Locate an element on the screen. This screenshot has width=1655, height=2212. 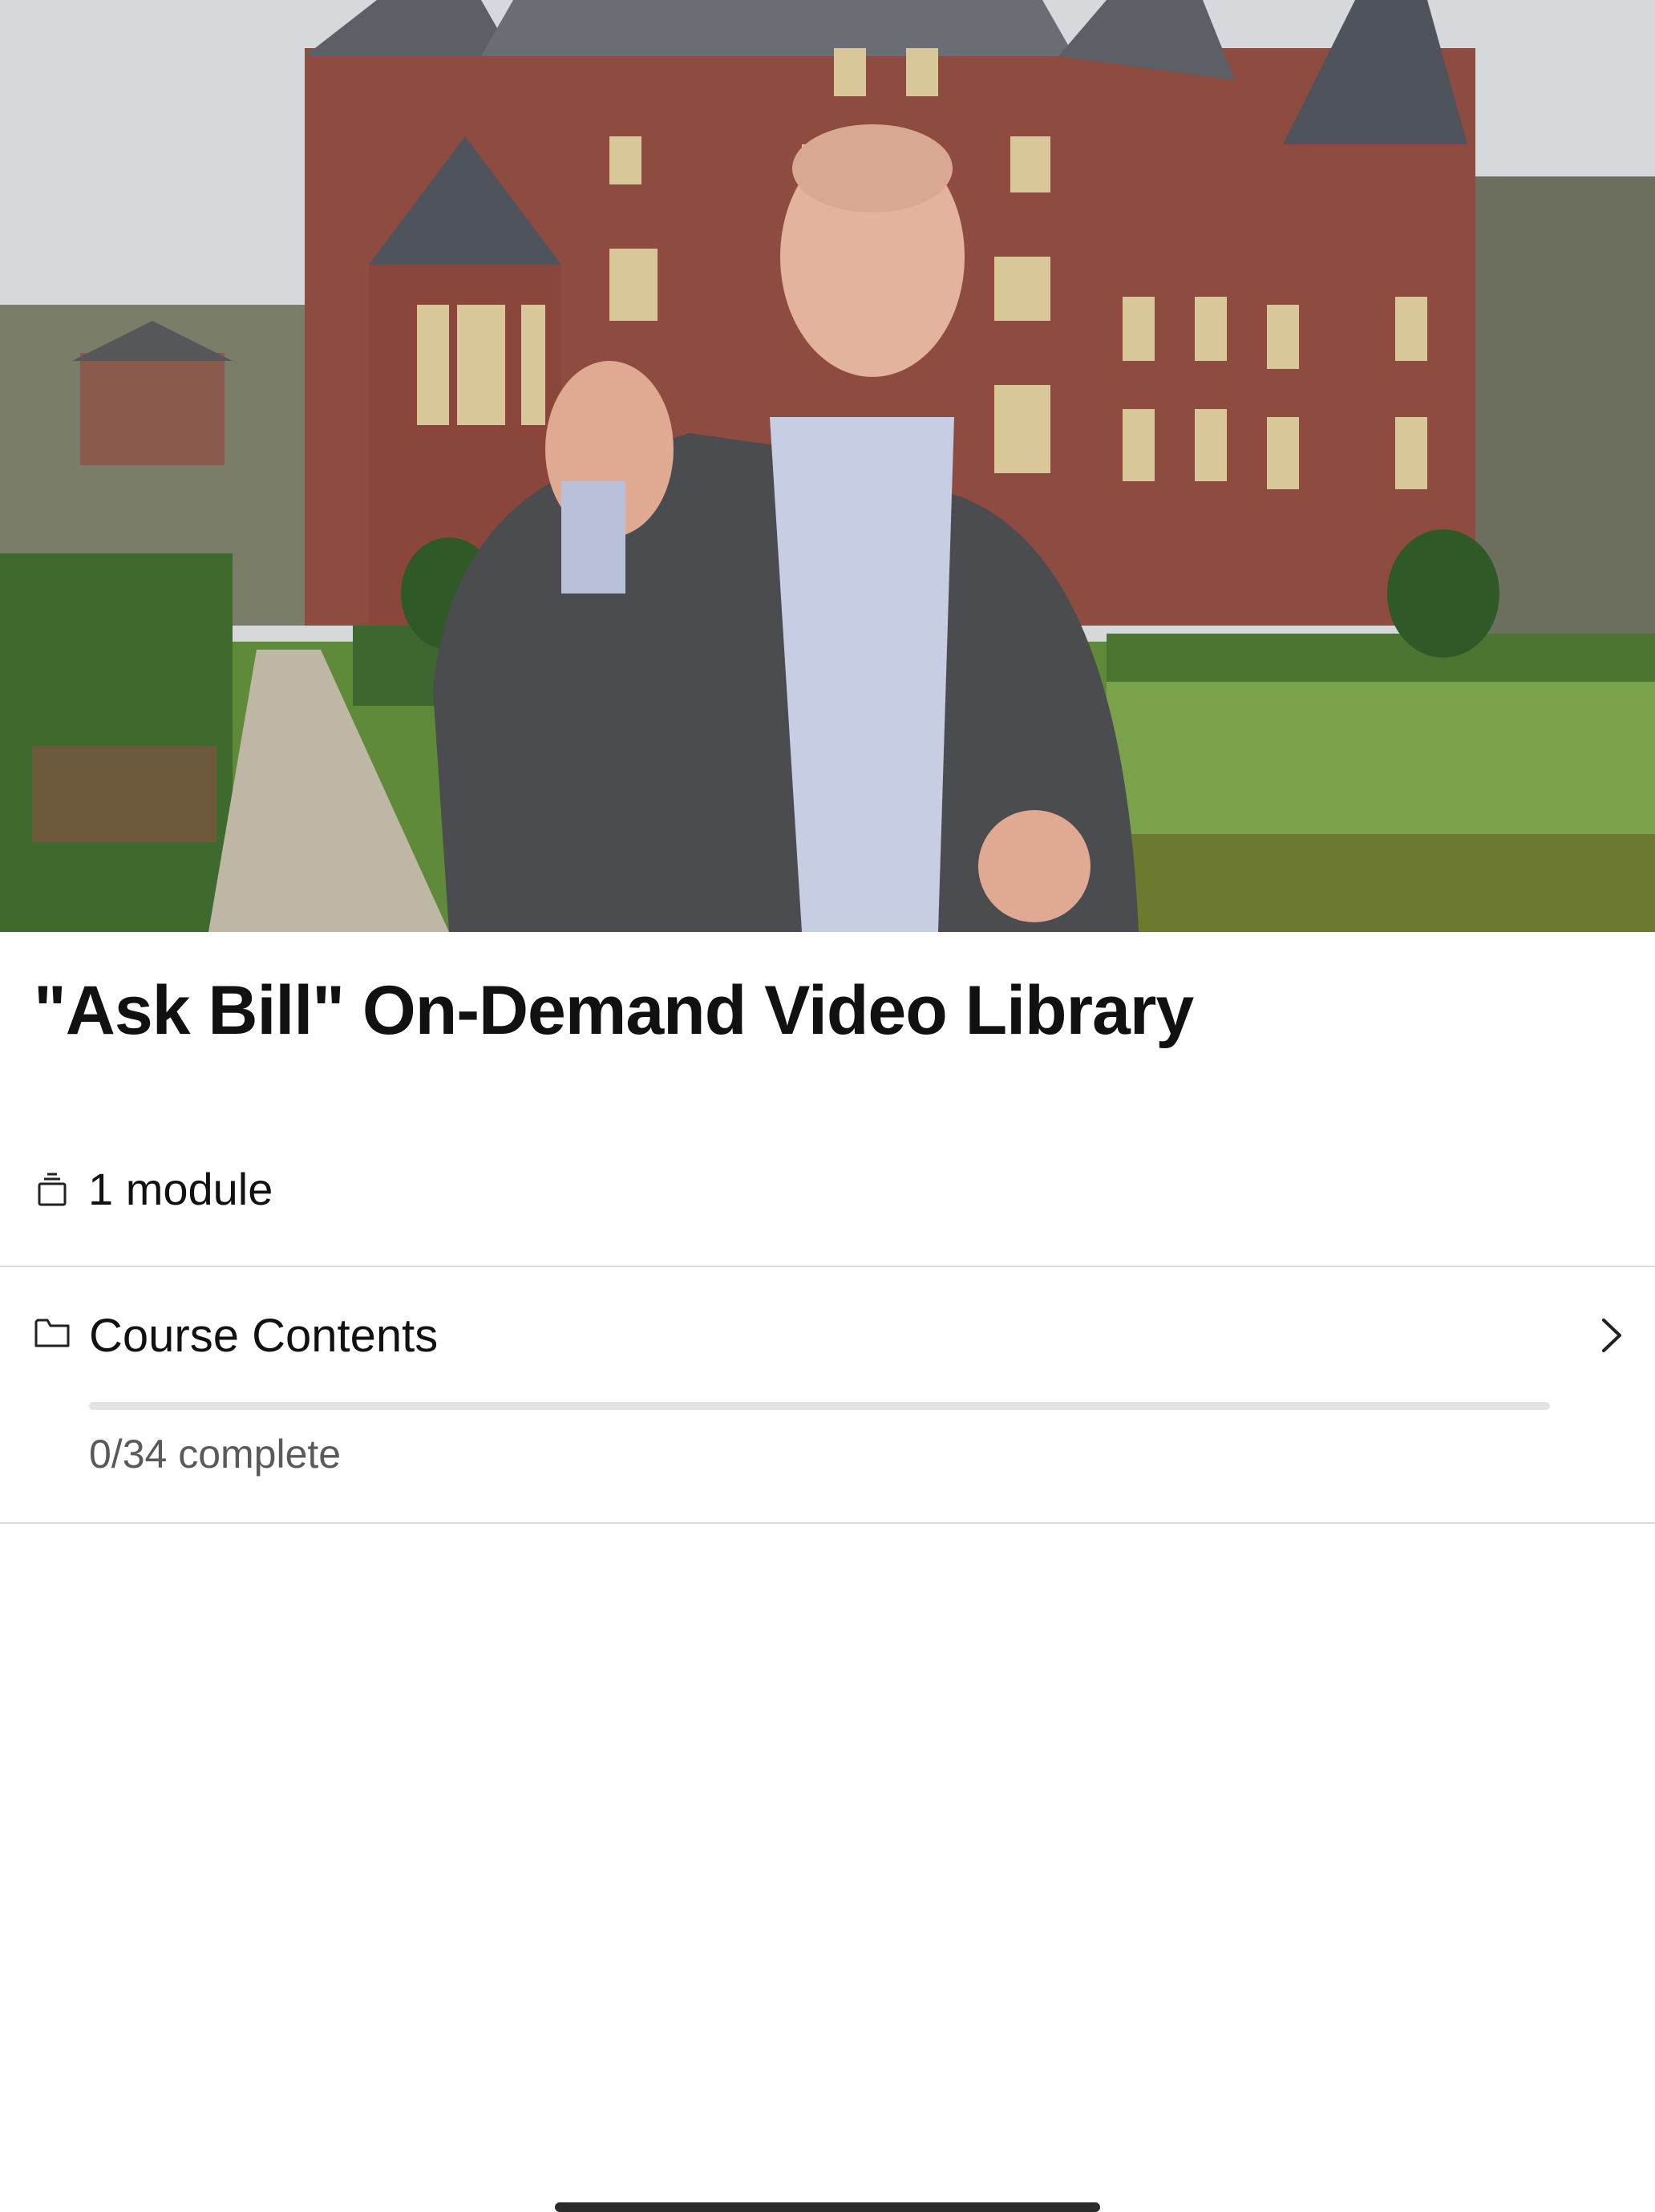
progress-bar is located at coordinates (819, 1406).